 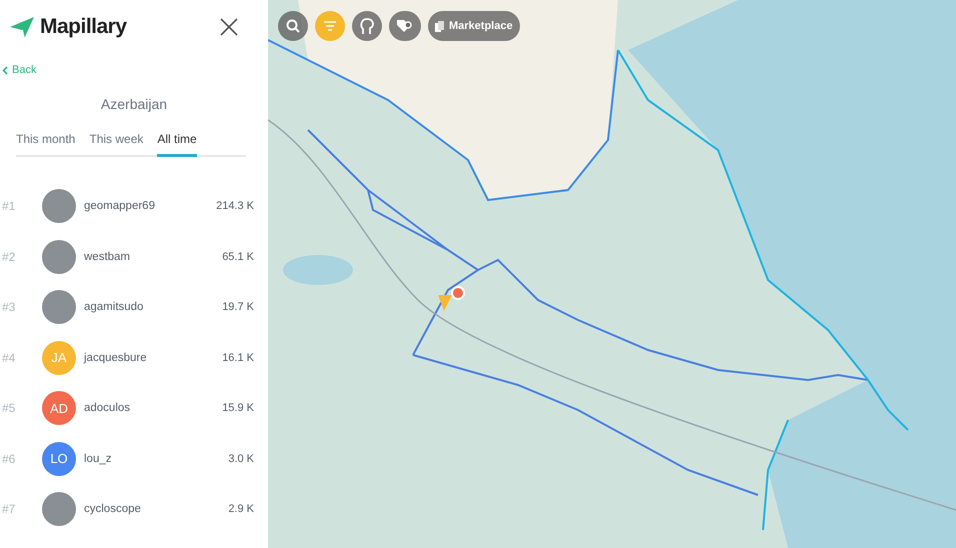 What do you see at coordinates (153, 307) in the screenshot?
I see `username: agamitsudo` at bounding box center [153, 307].